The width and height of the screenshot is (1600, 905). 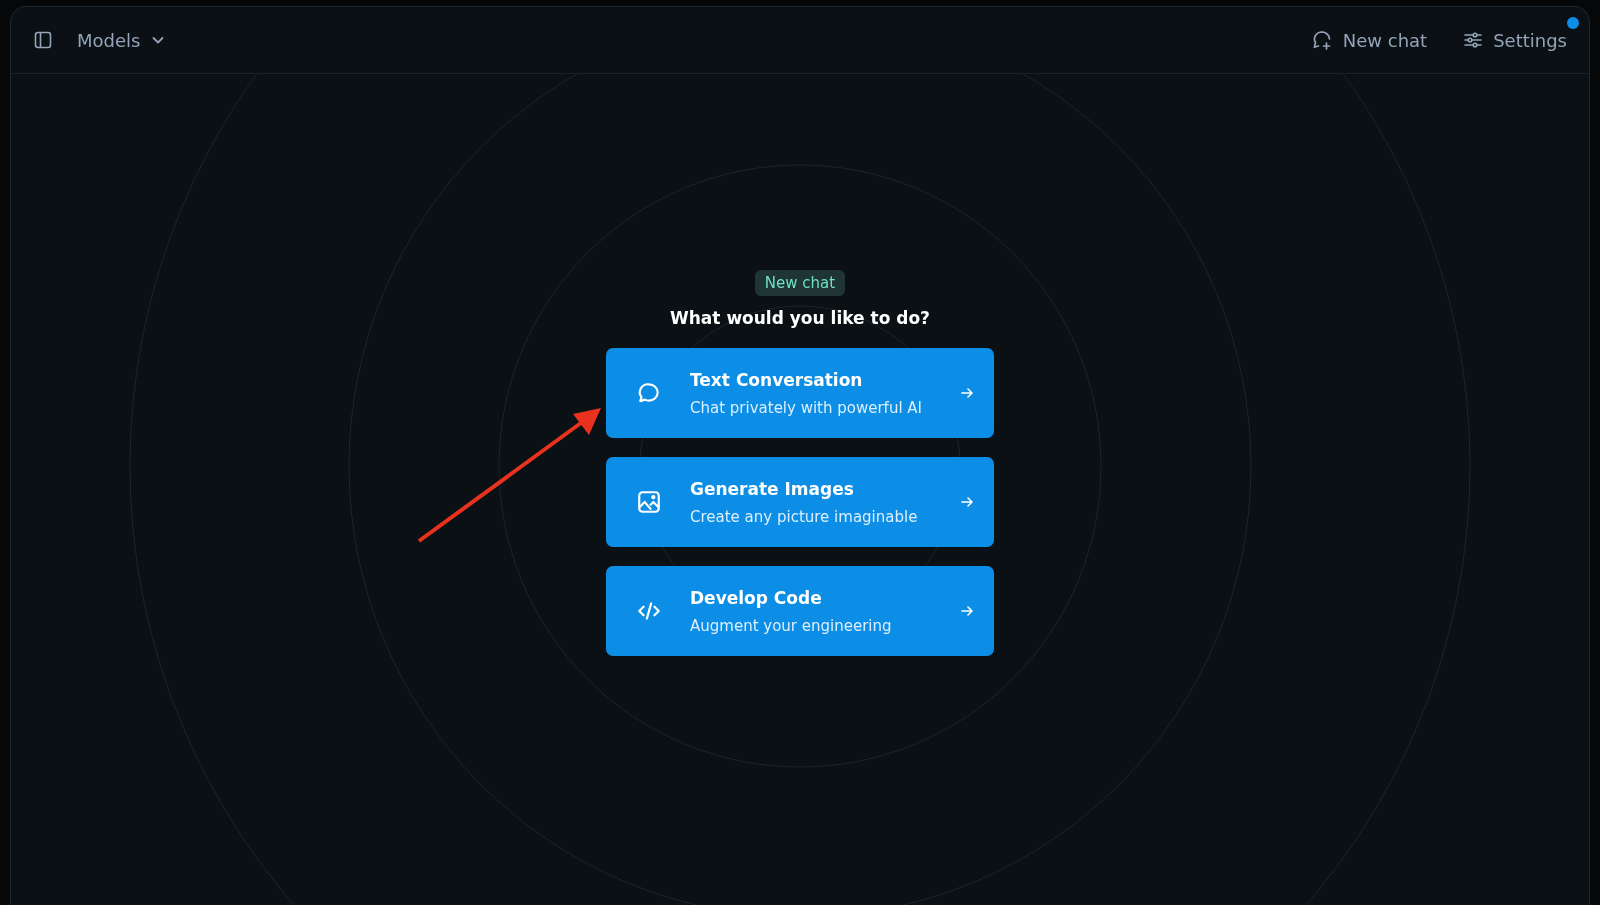 I want to click on option-title: Text Conversation, so click(x=777, y=379).